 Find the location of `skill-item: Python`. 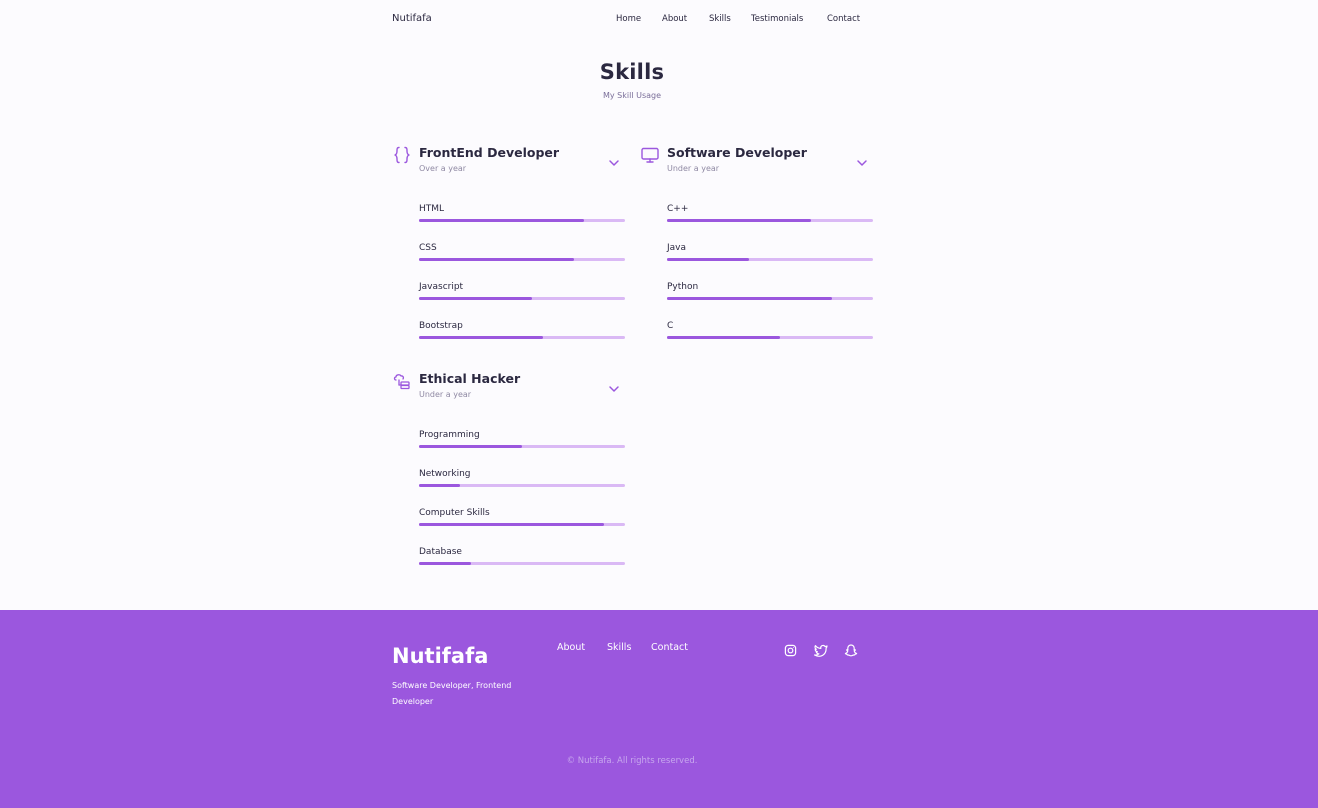

skill-item: Python is located at coordinates (770, 297).